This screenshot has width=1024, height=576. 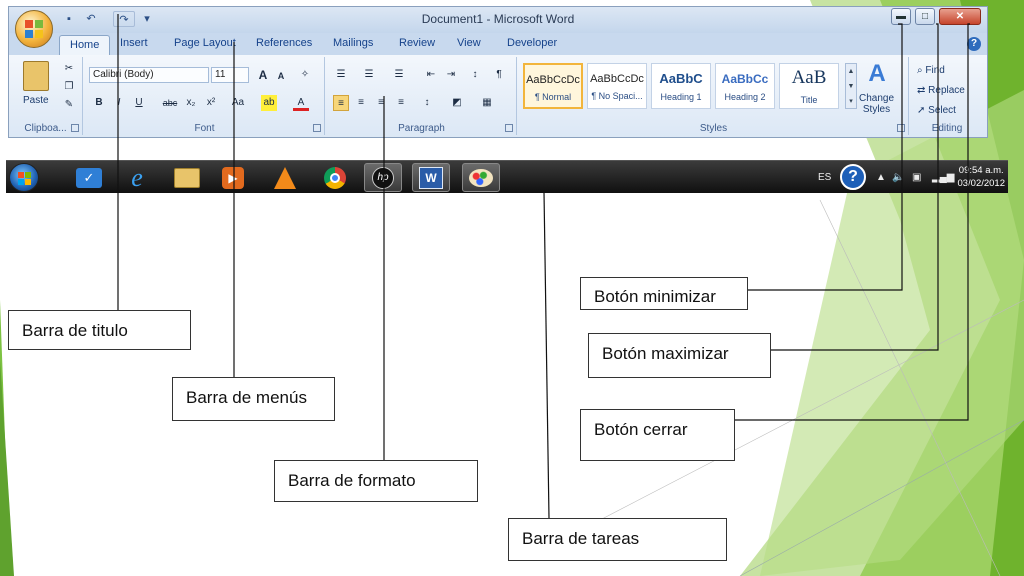 I want to click on label-text: Barra de formato, so click(x=352, y=480).